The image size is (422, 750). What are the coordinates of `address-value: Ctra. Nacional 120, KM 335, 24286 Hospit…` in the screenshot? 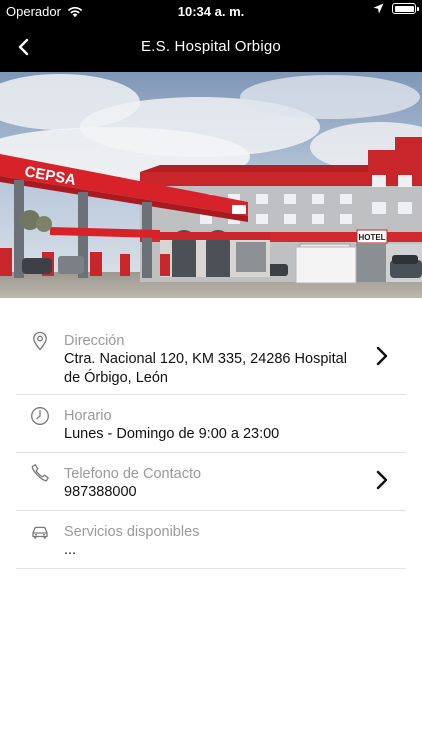 It's located at (205, 368).